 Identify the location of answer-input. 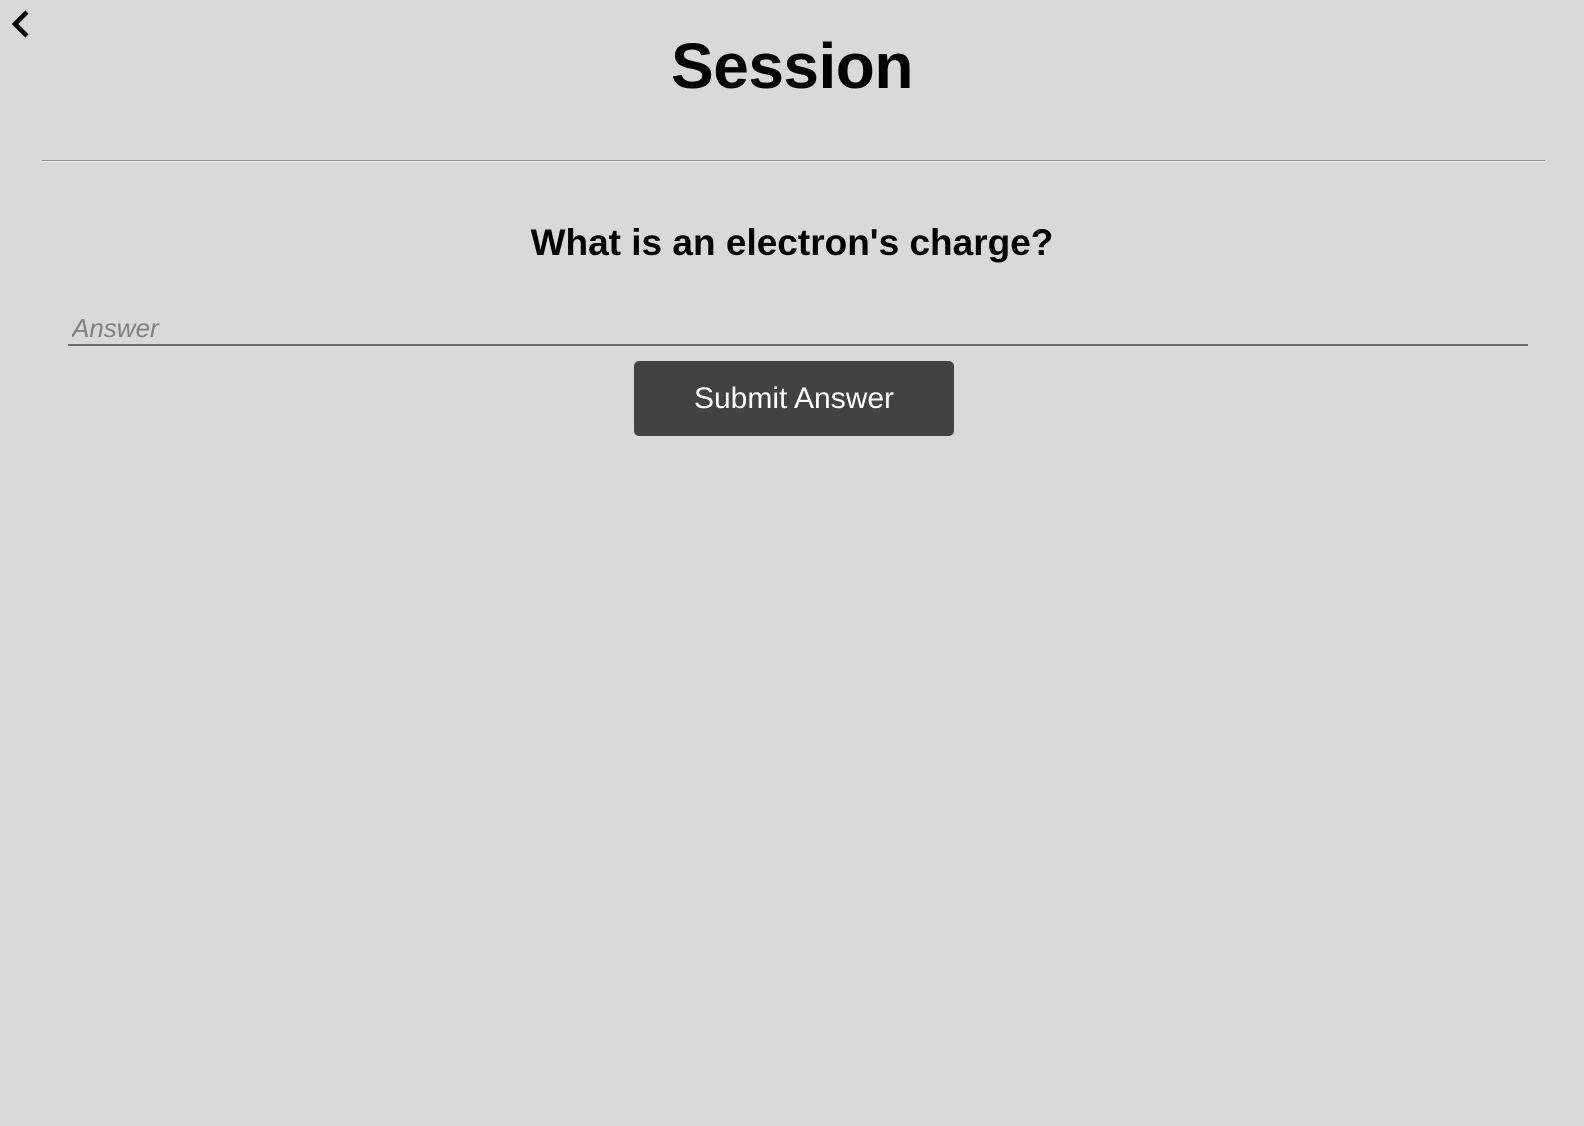
(798, 329).